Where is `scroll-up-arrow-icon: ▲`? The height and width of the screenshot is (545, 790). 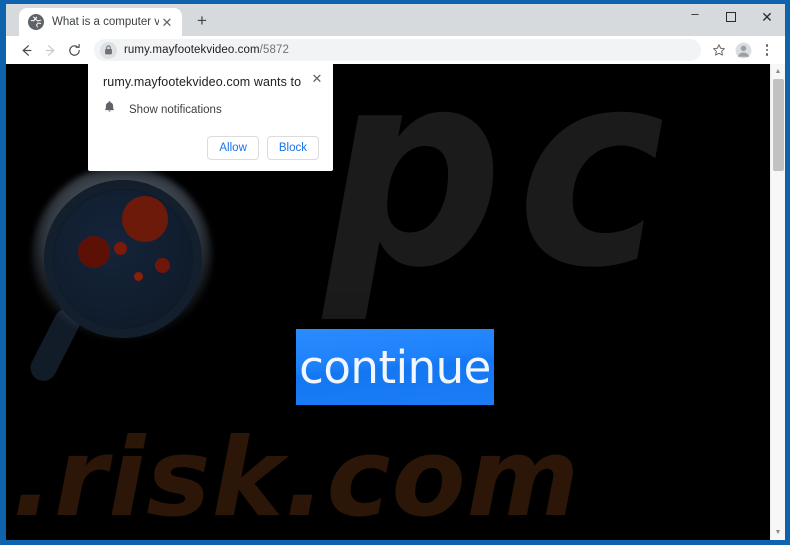
scroll-up-arrow-icon: ▲ is located at coordinates (778, 71).